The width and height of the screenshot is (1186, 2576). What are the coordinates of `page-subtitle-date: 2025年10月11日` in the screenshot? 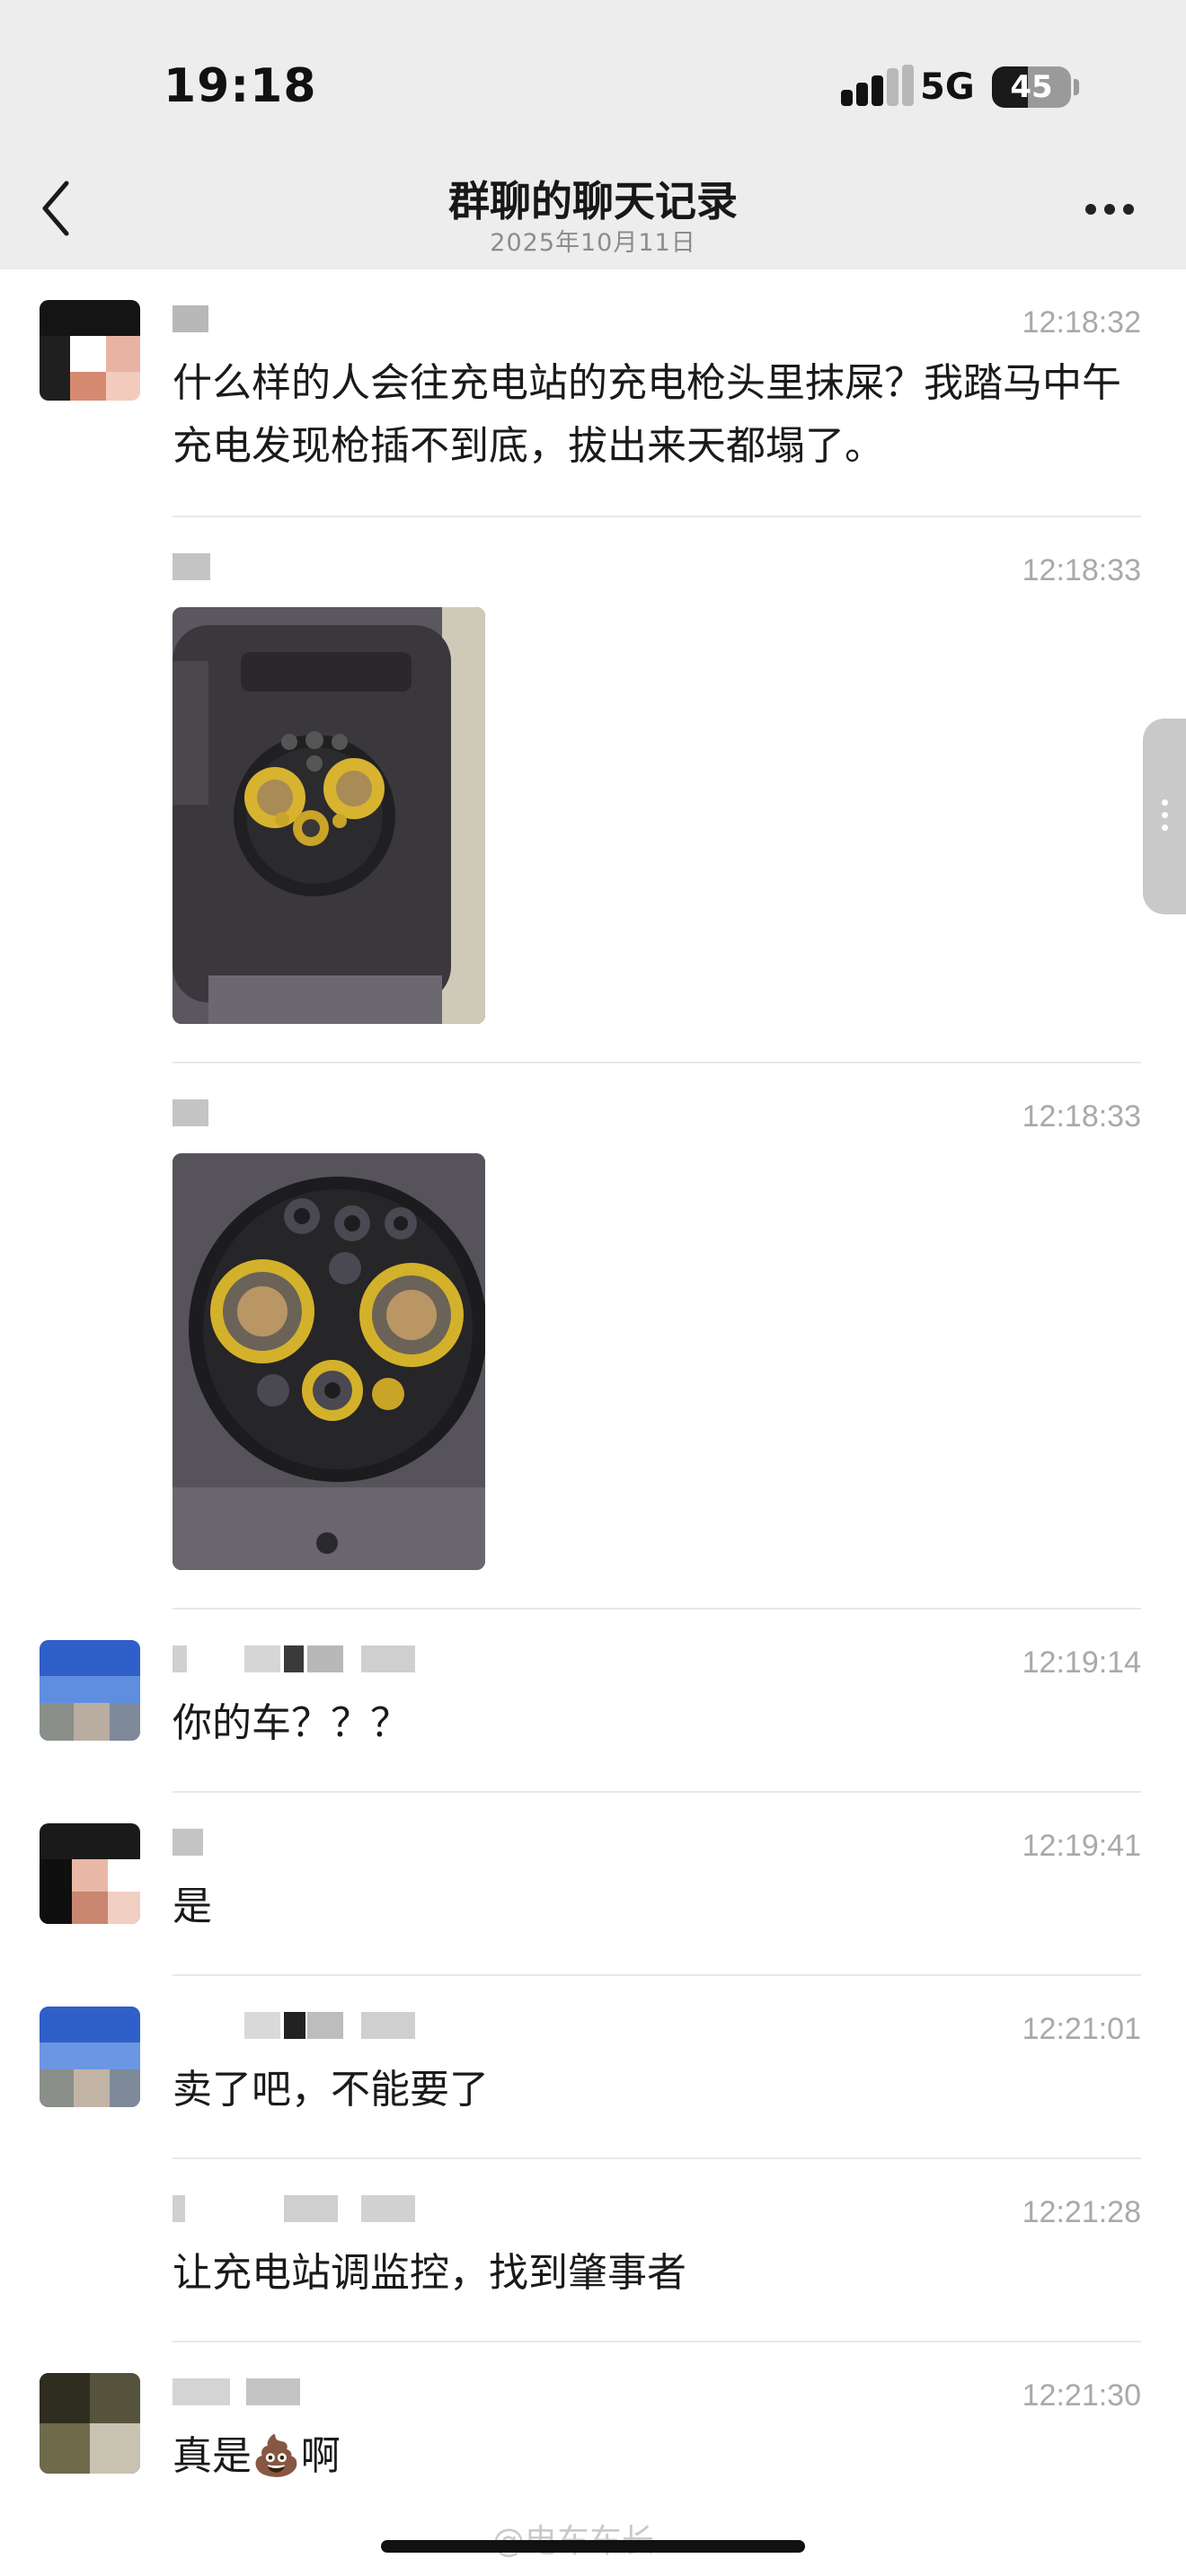 It's located at (593, 243).